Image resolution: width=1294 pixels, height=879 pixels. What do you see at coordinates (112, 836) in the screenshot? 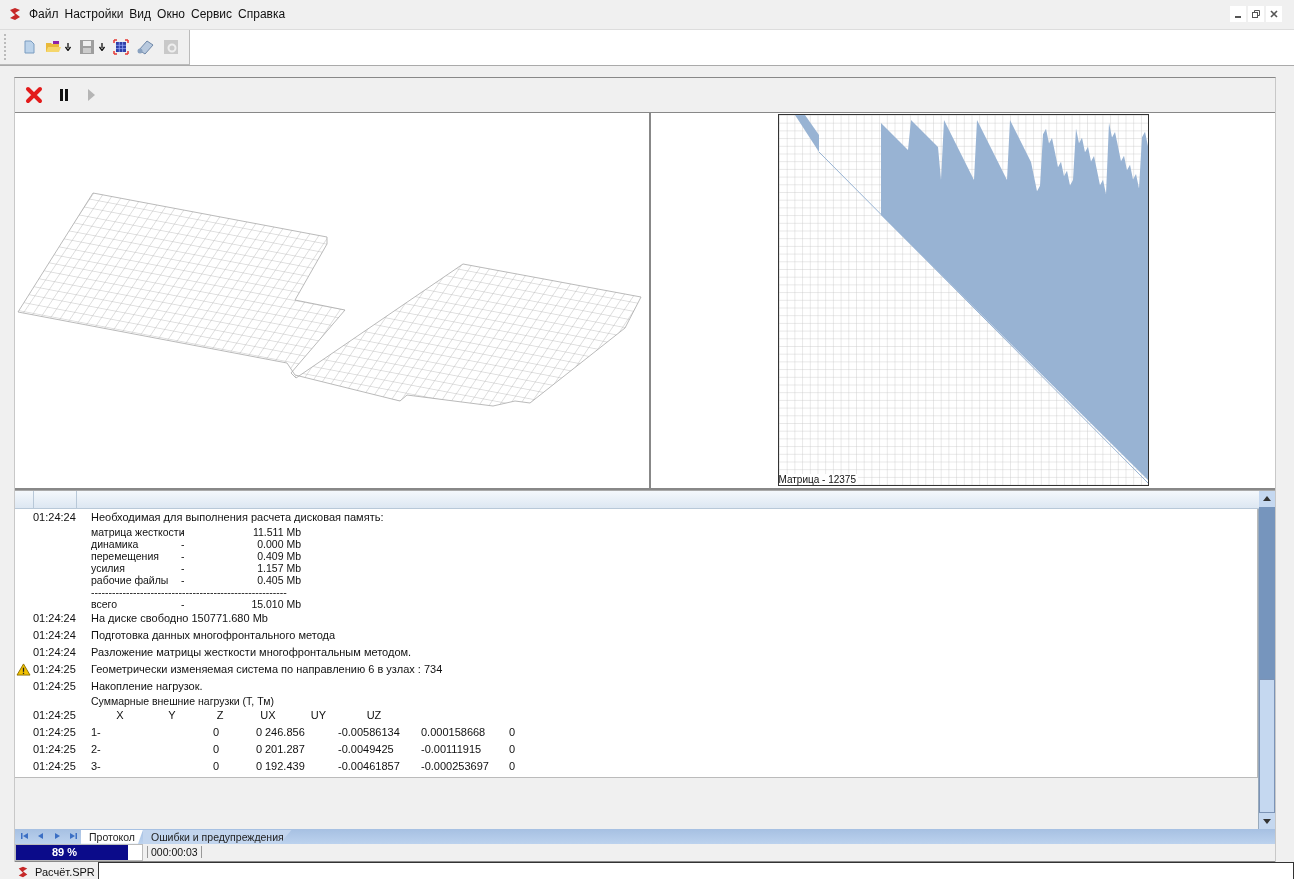
I see `tab: Протокол` at bounding box center [112, 836].